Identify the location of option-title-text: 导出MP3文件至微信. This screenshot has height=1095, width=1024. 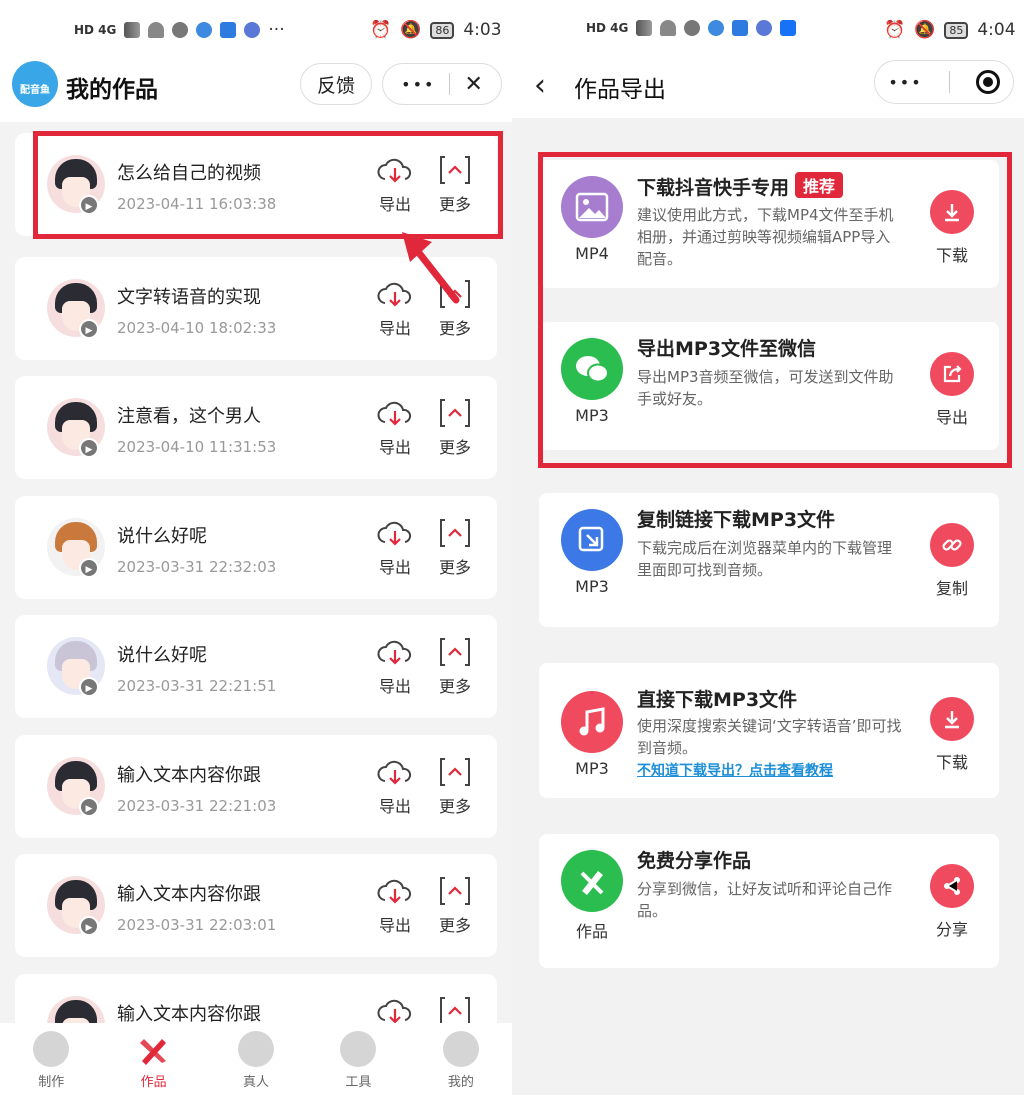
(727, 349).